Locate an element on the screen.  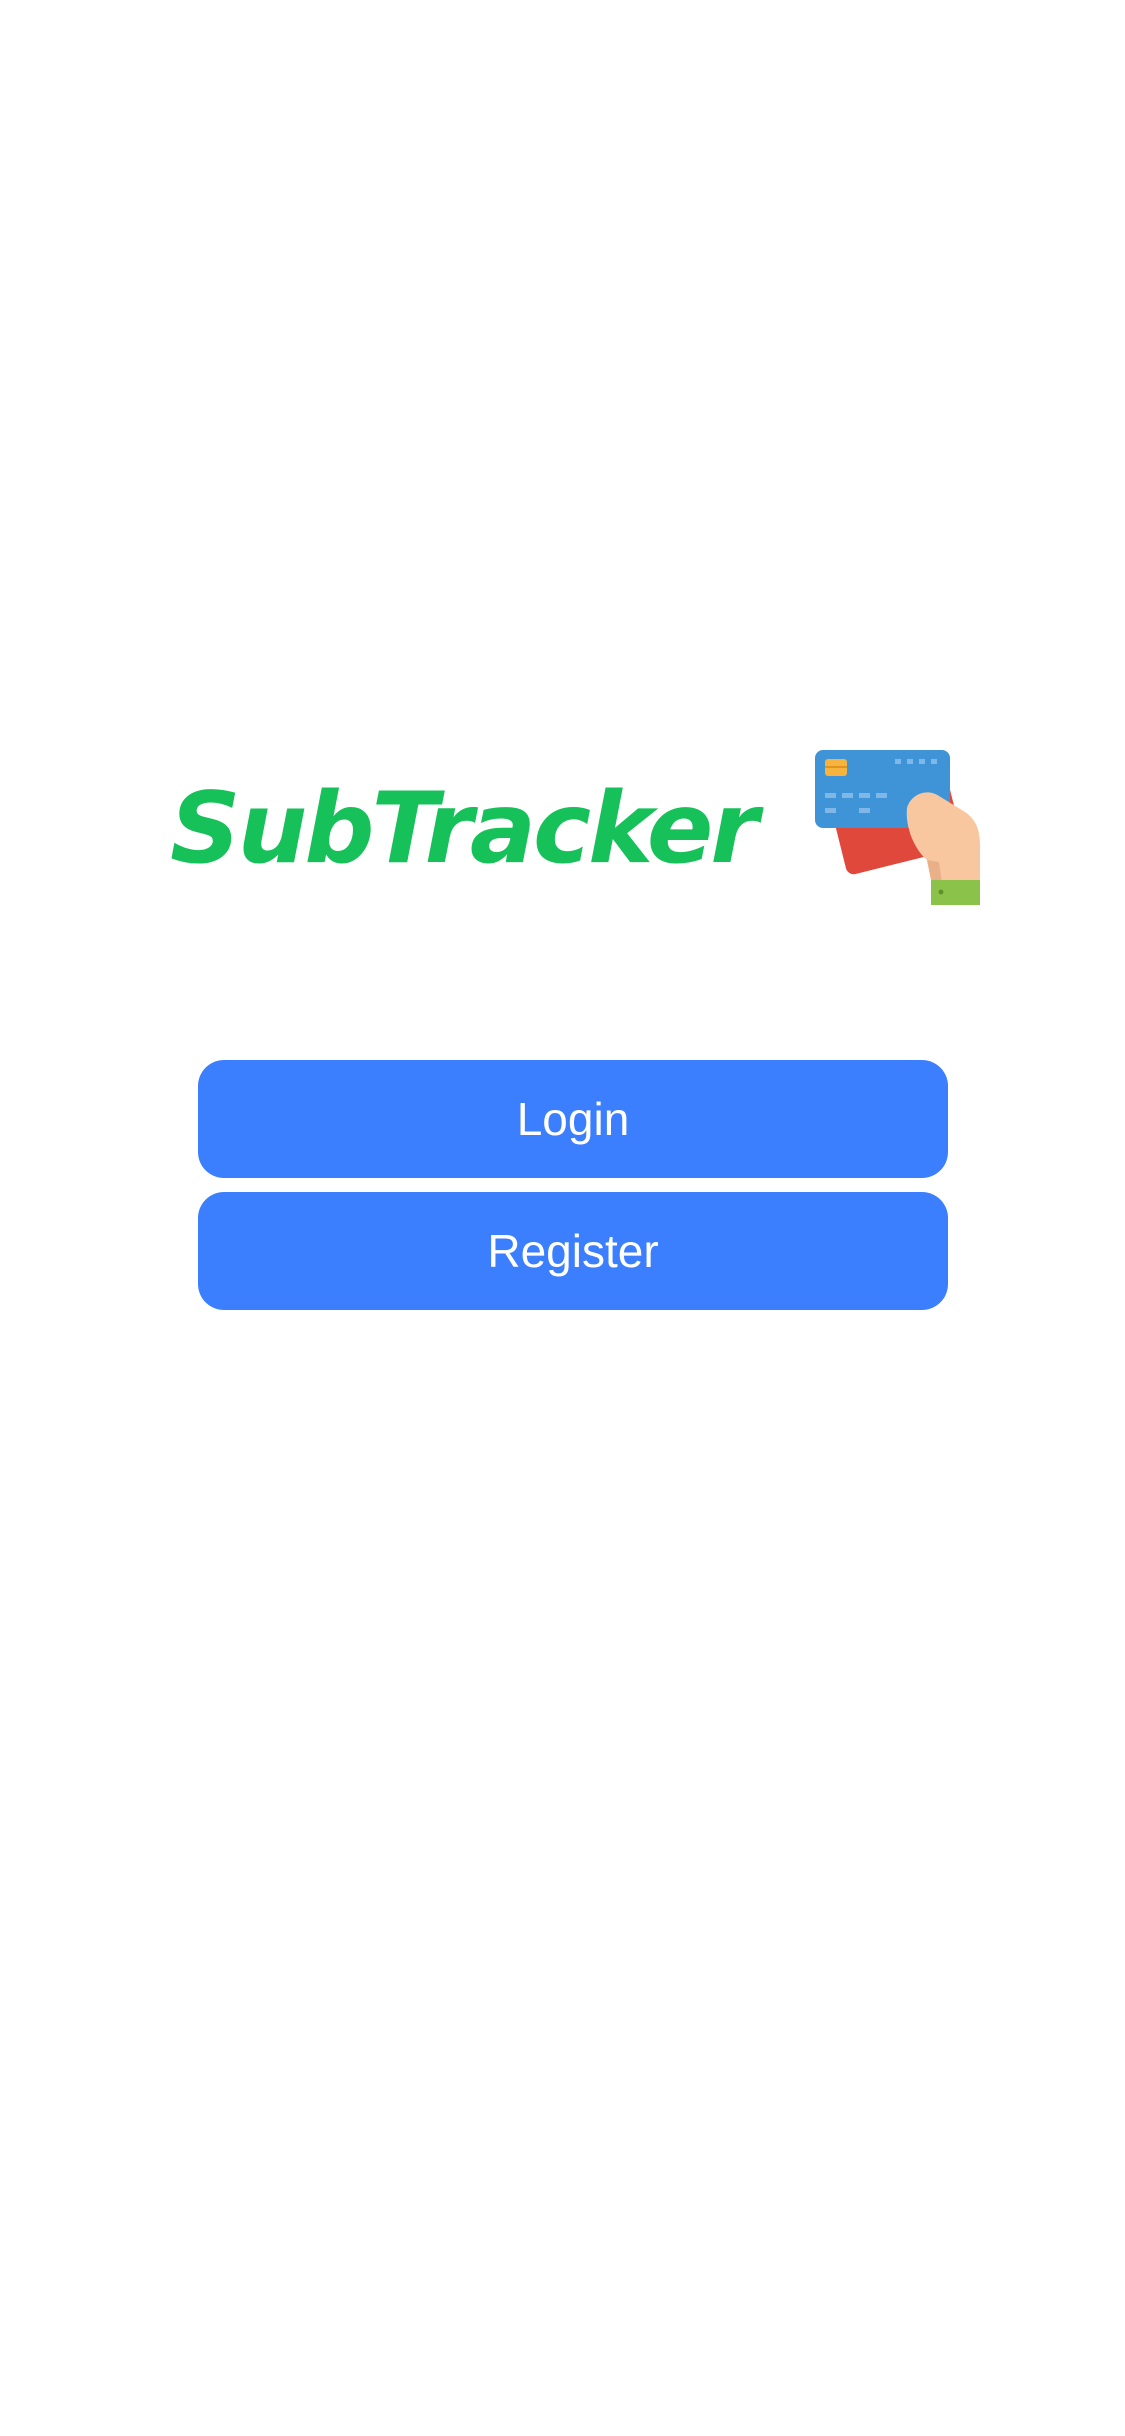
app-logo: SubTracker is located at coordinates (575, 827).